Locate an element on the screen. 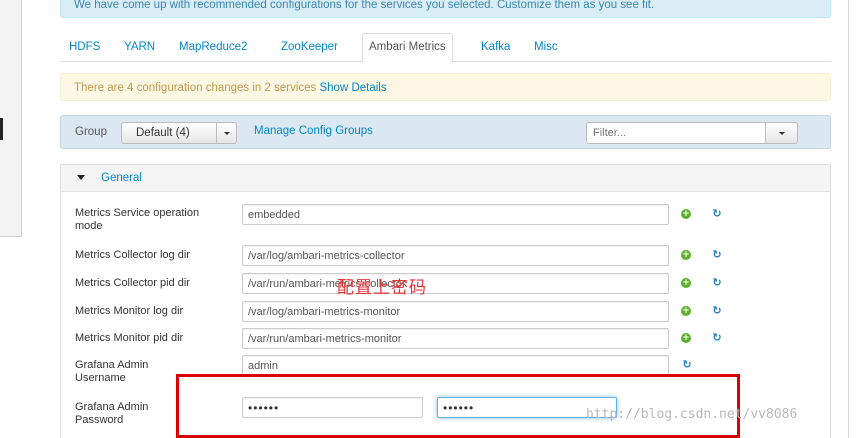 The height and width of the screenshot is (438, 868). general-section-header: General is located at coordinates (445, 178).